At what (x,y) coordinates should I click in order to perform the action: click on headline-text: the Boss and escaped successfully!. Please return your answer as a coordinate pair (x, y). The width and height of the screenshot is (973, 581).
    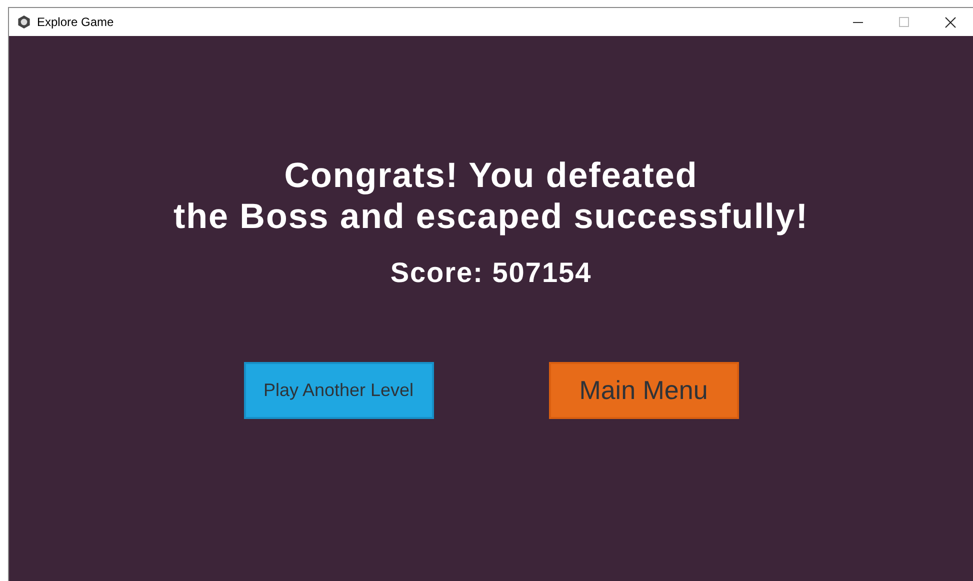
    Looking at the image, I should click on (491, 216).